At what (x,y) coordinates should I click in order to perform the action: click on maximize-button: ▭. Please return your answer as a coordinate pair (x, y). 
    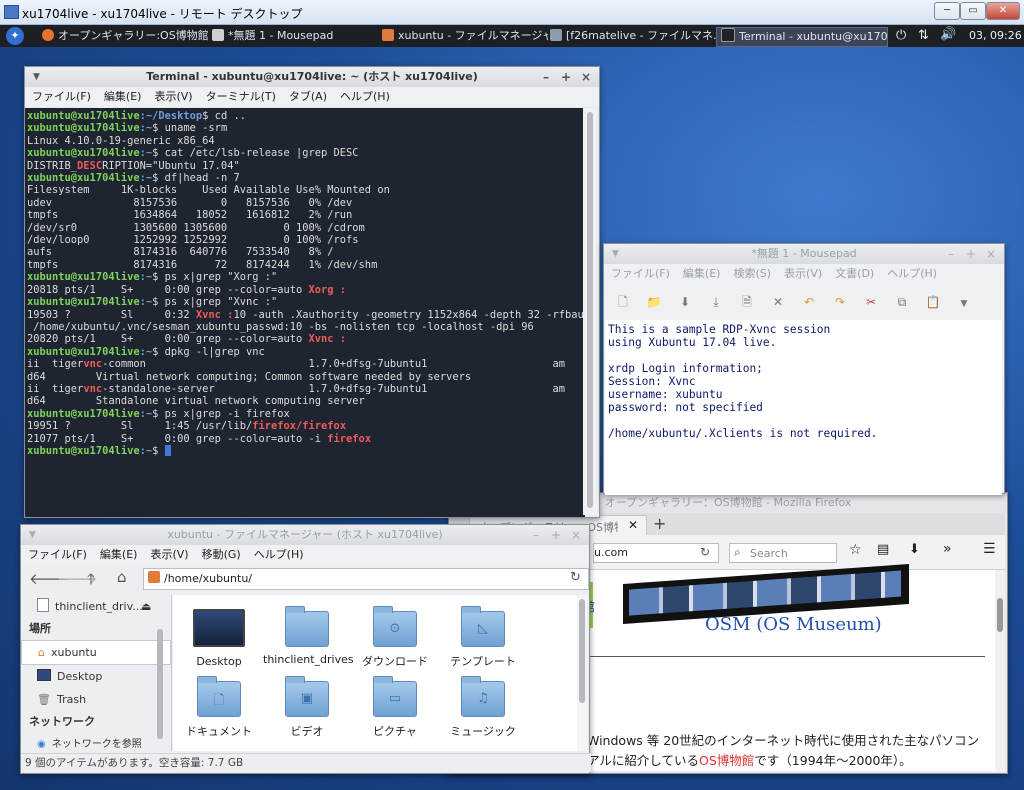
    Looking at the image, I should click on (973, 11).